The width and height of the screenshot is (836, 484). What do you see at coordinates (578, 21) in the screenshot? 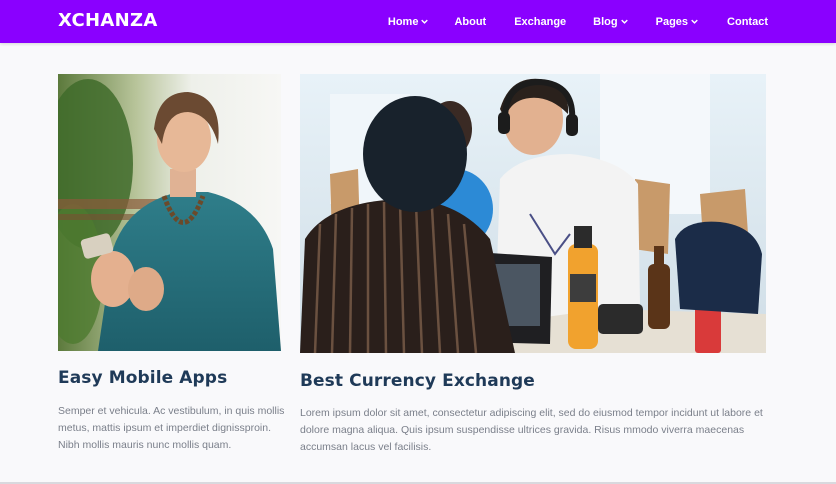
I see `main-nav: Home About Exchange Blog Pages Contact` at bounding box center [578, 21].